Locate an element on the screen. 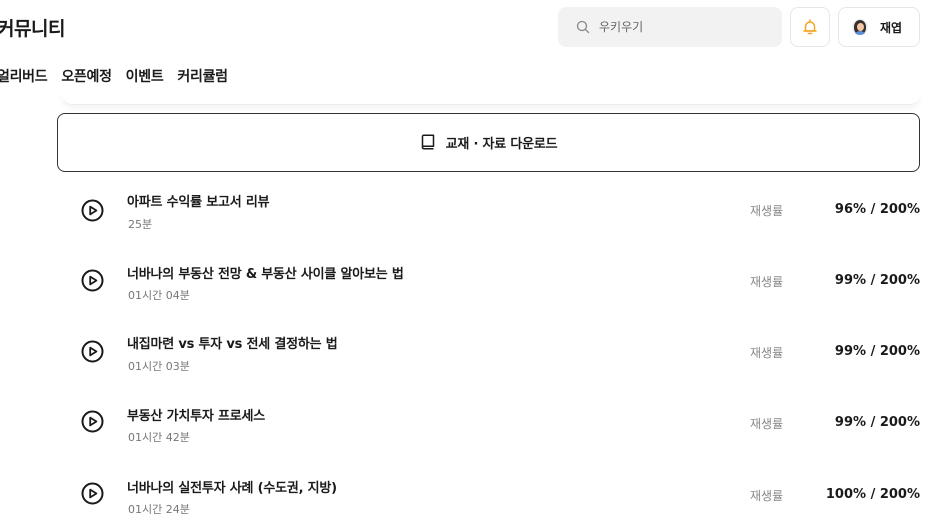 The image size is (927, 517). lecture-item: 아파트 수익률 보고서 리뷰 25분 재생률 96% / 200% is located at coordinates (463, 212).